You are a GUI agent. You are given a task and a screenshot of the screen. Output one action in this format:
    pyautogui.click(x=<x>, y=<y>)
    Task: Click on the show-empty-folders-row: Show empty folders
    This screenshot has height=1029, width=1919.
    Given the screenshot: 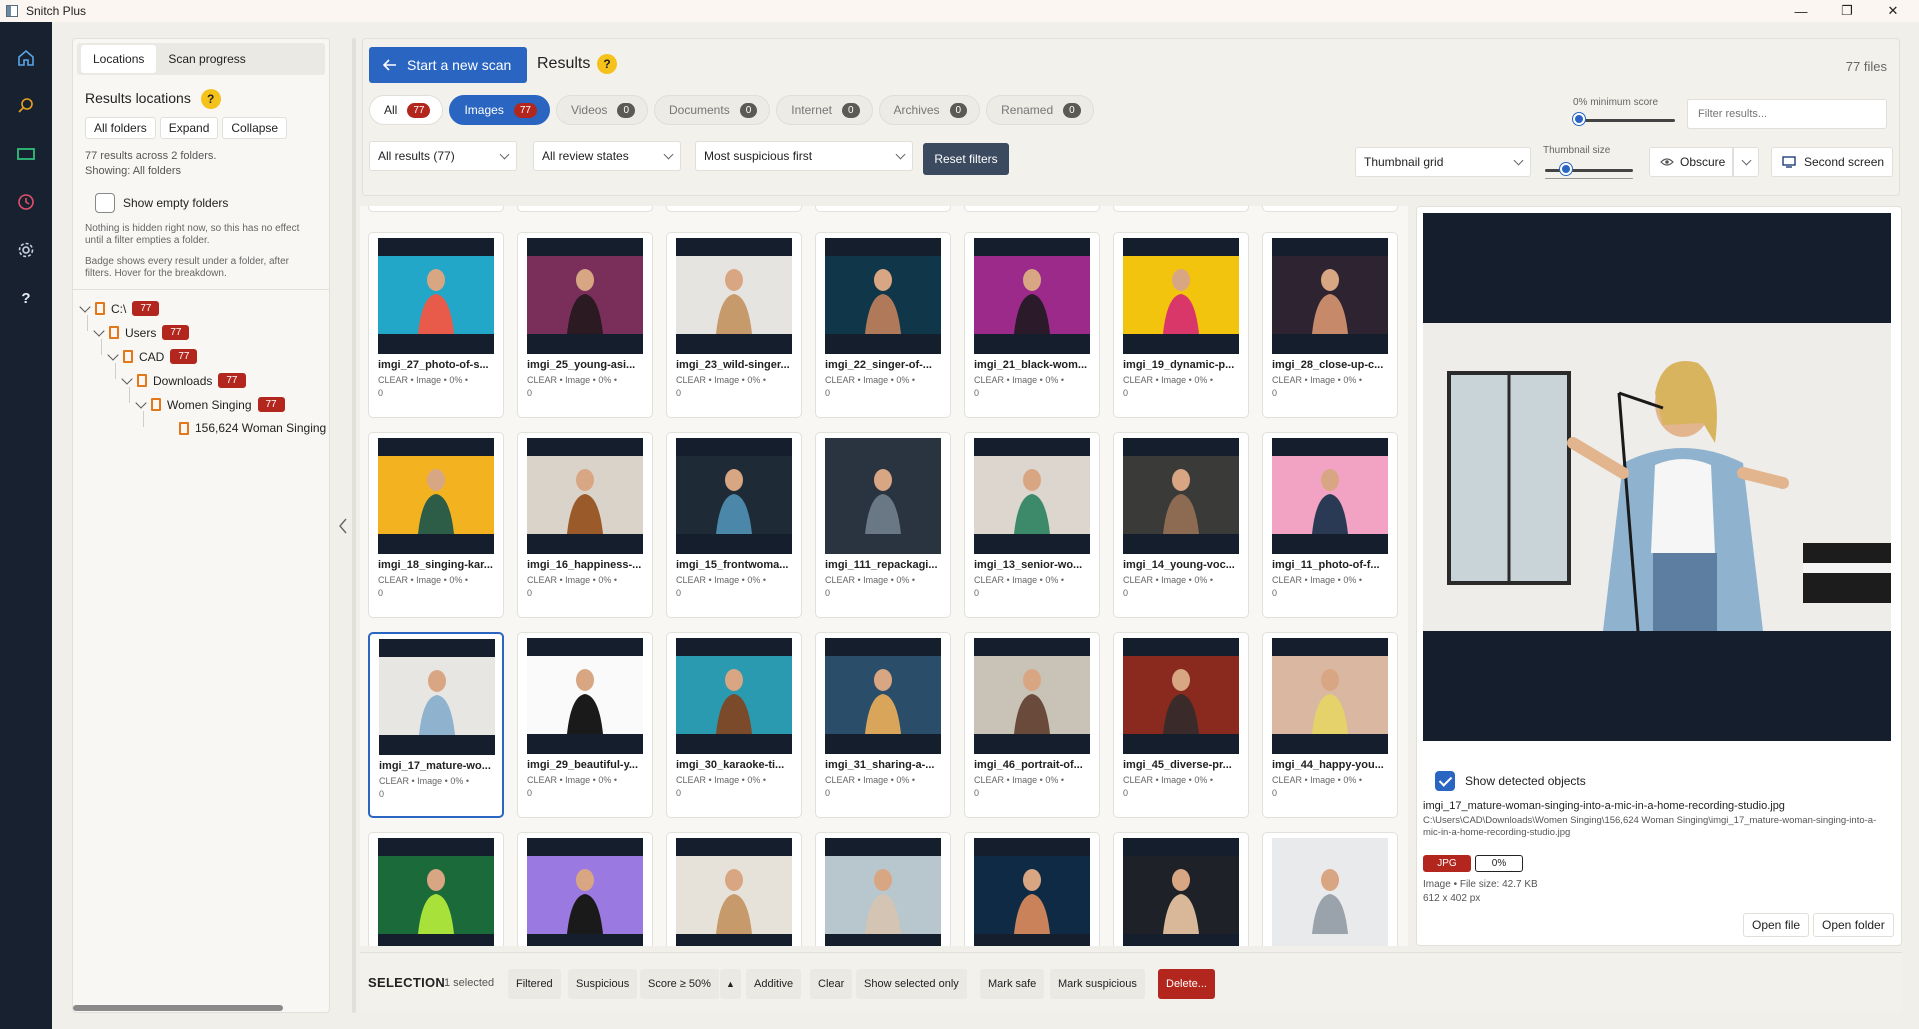 What is the action you would take?
    pyautogui.click(x=161, y=203)
    